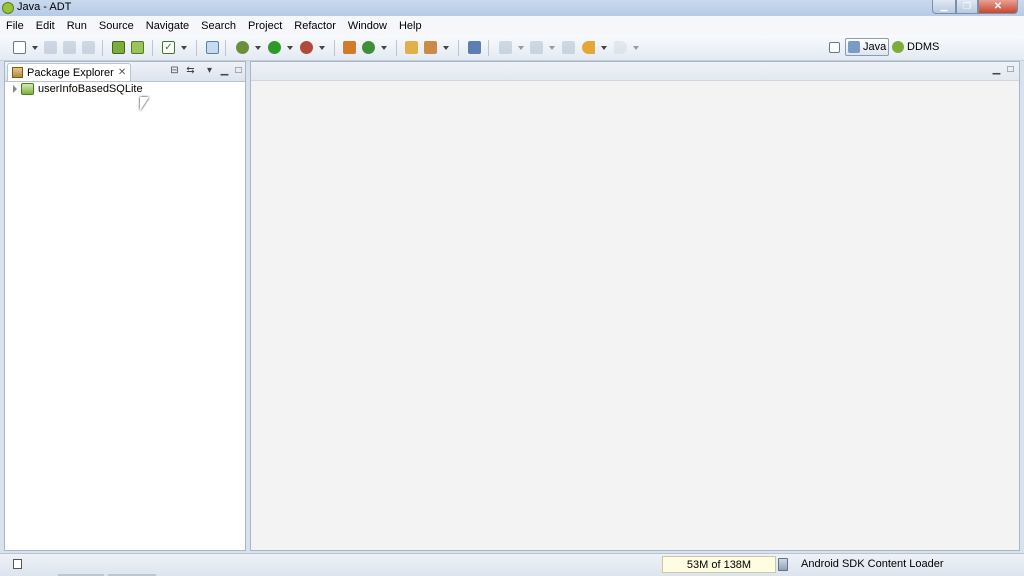 The height and width of the screenshot is (576, 1024). Describe the element at coordinates (996, 69) in the screenshot. I see `minimize-editor-icon: ▁` at that location.